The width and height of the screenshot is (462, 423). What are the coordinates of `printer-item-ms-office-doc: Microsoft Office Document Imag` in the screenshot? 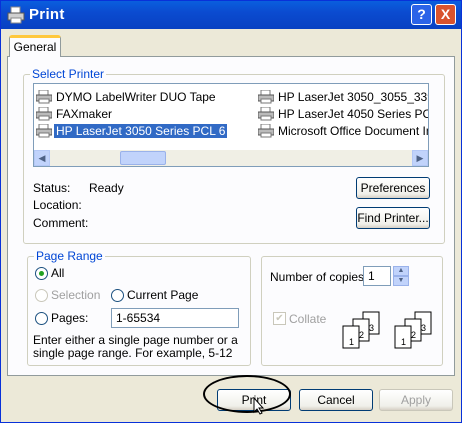 It's located at (343, 130).